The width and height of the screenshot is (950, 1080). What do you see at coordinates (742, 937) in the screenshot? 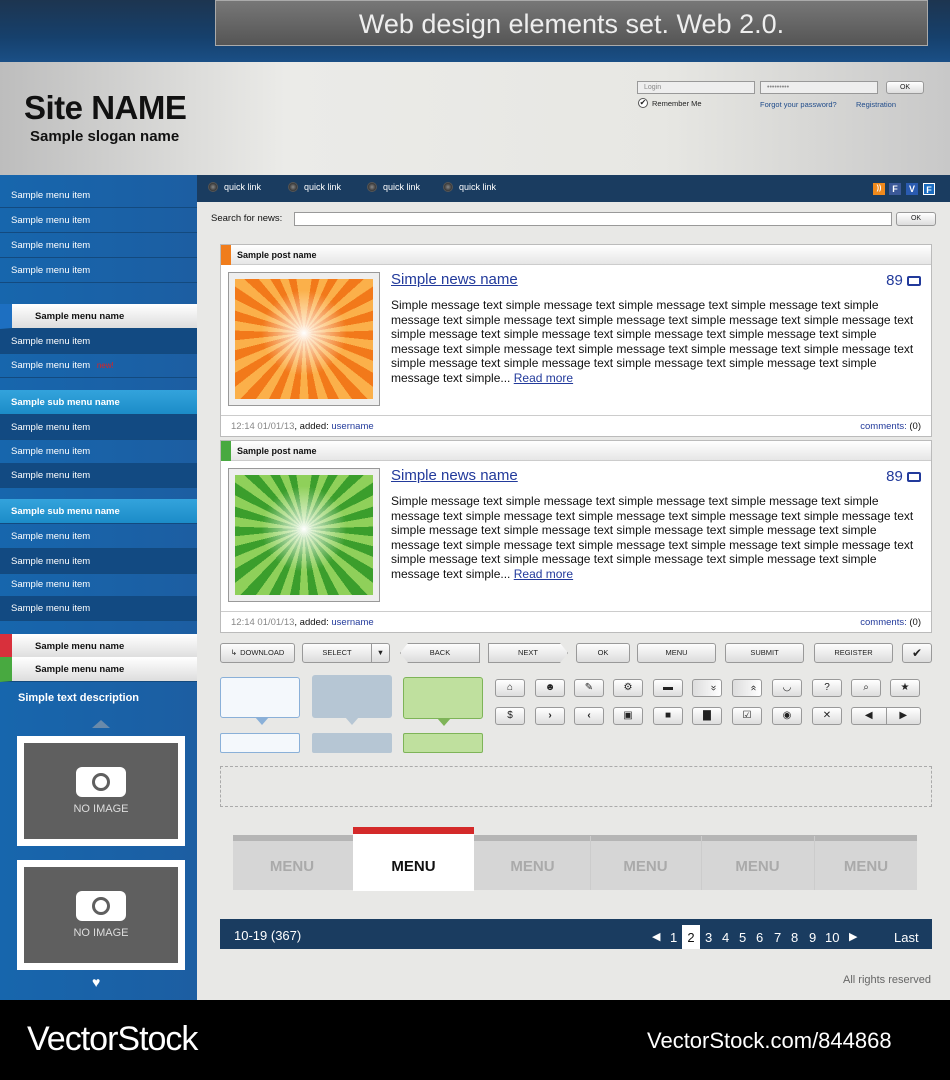
I see `page-link: 5` at bounding box center [742, 937].